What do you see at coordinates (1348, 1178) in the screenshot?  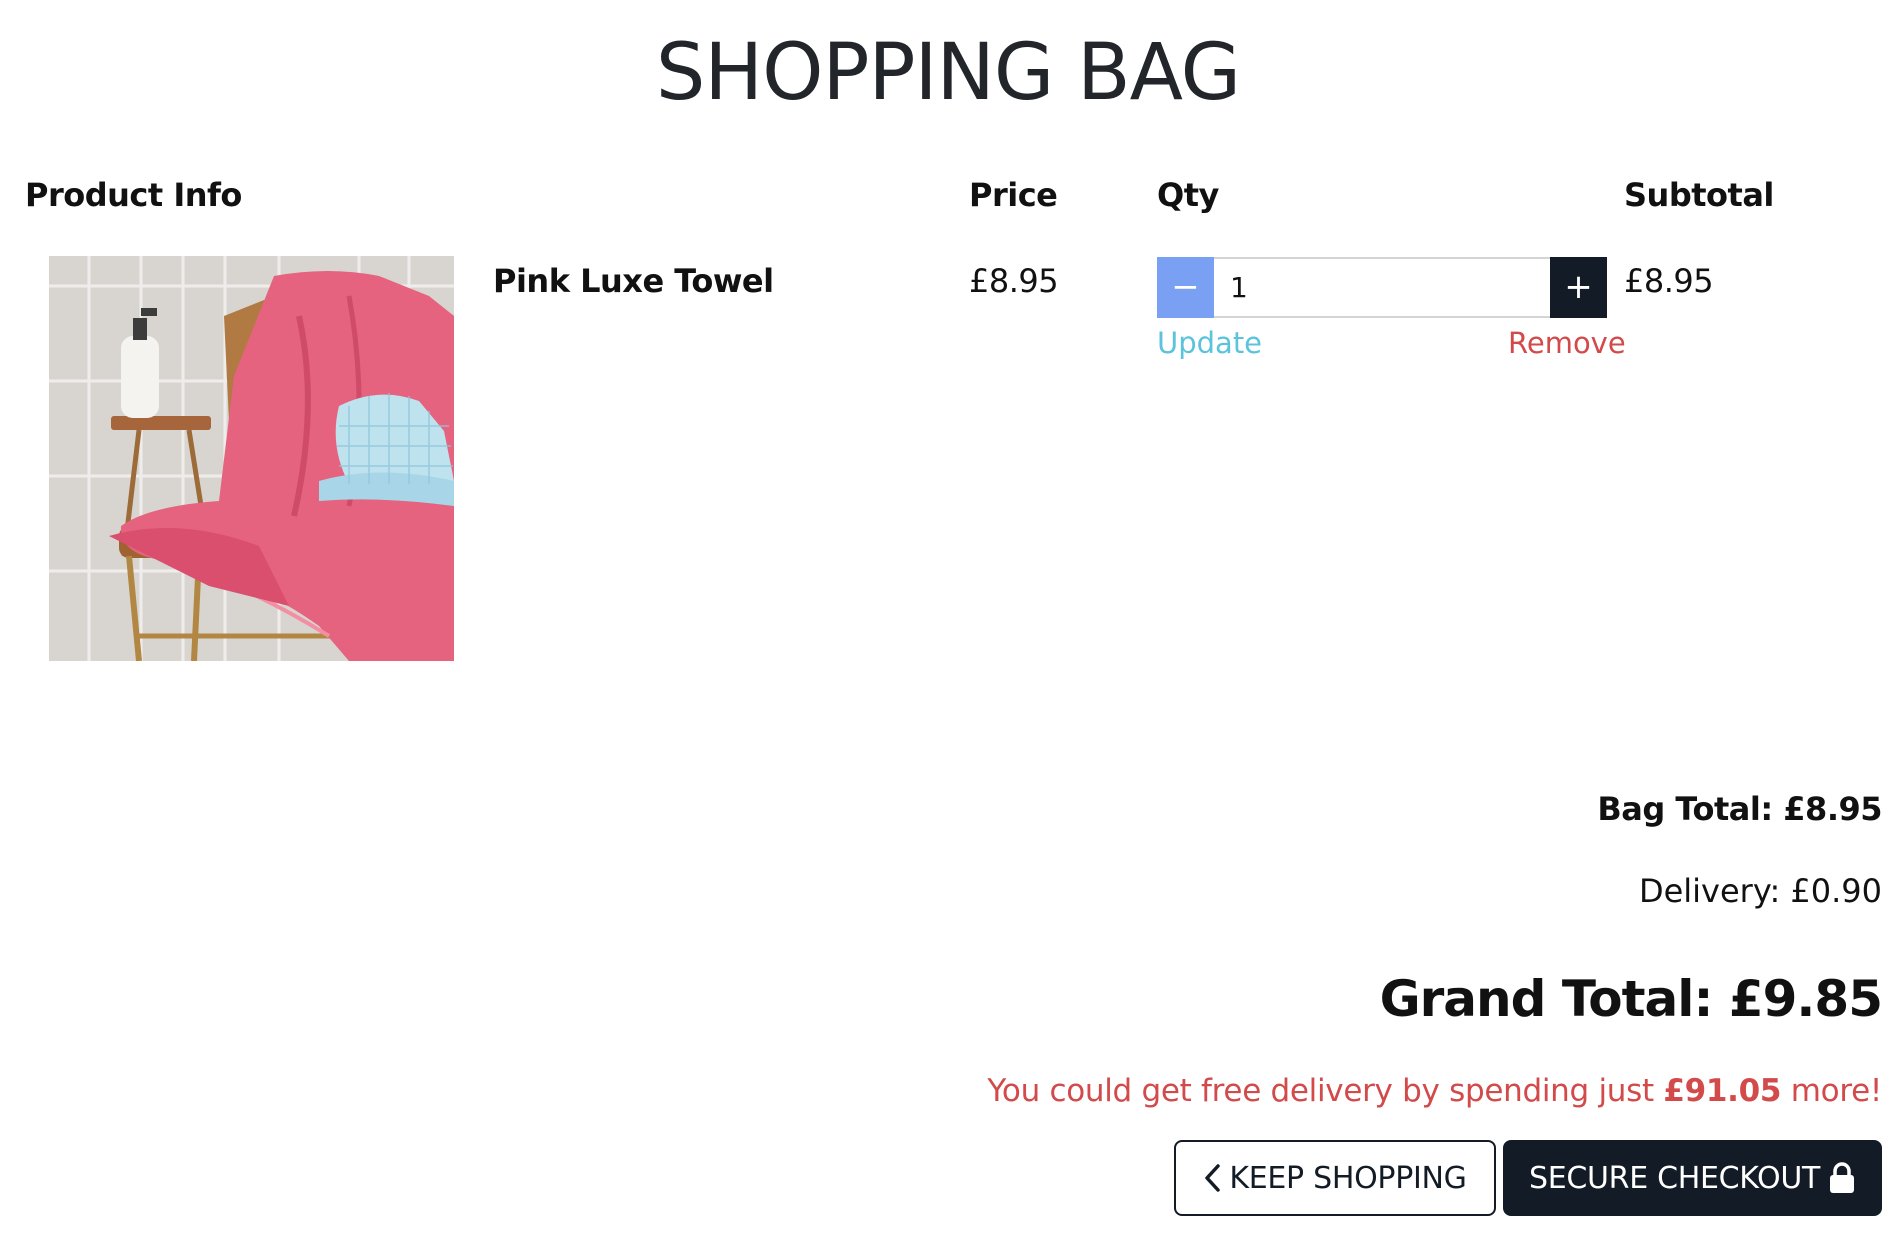 I see `keep-shopping-label: KEEP SHOPPING` at bounding box center [1348, 1178].